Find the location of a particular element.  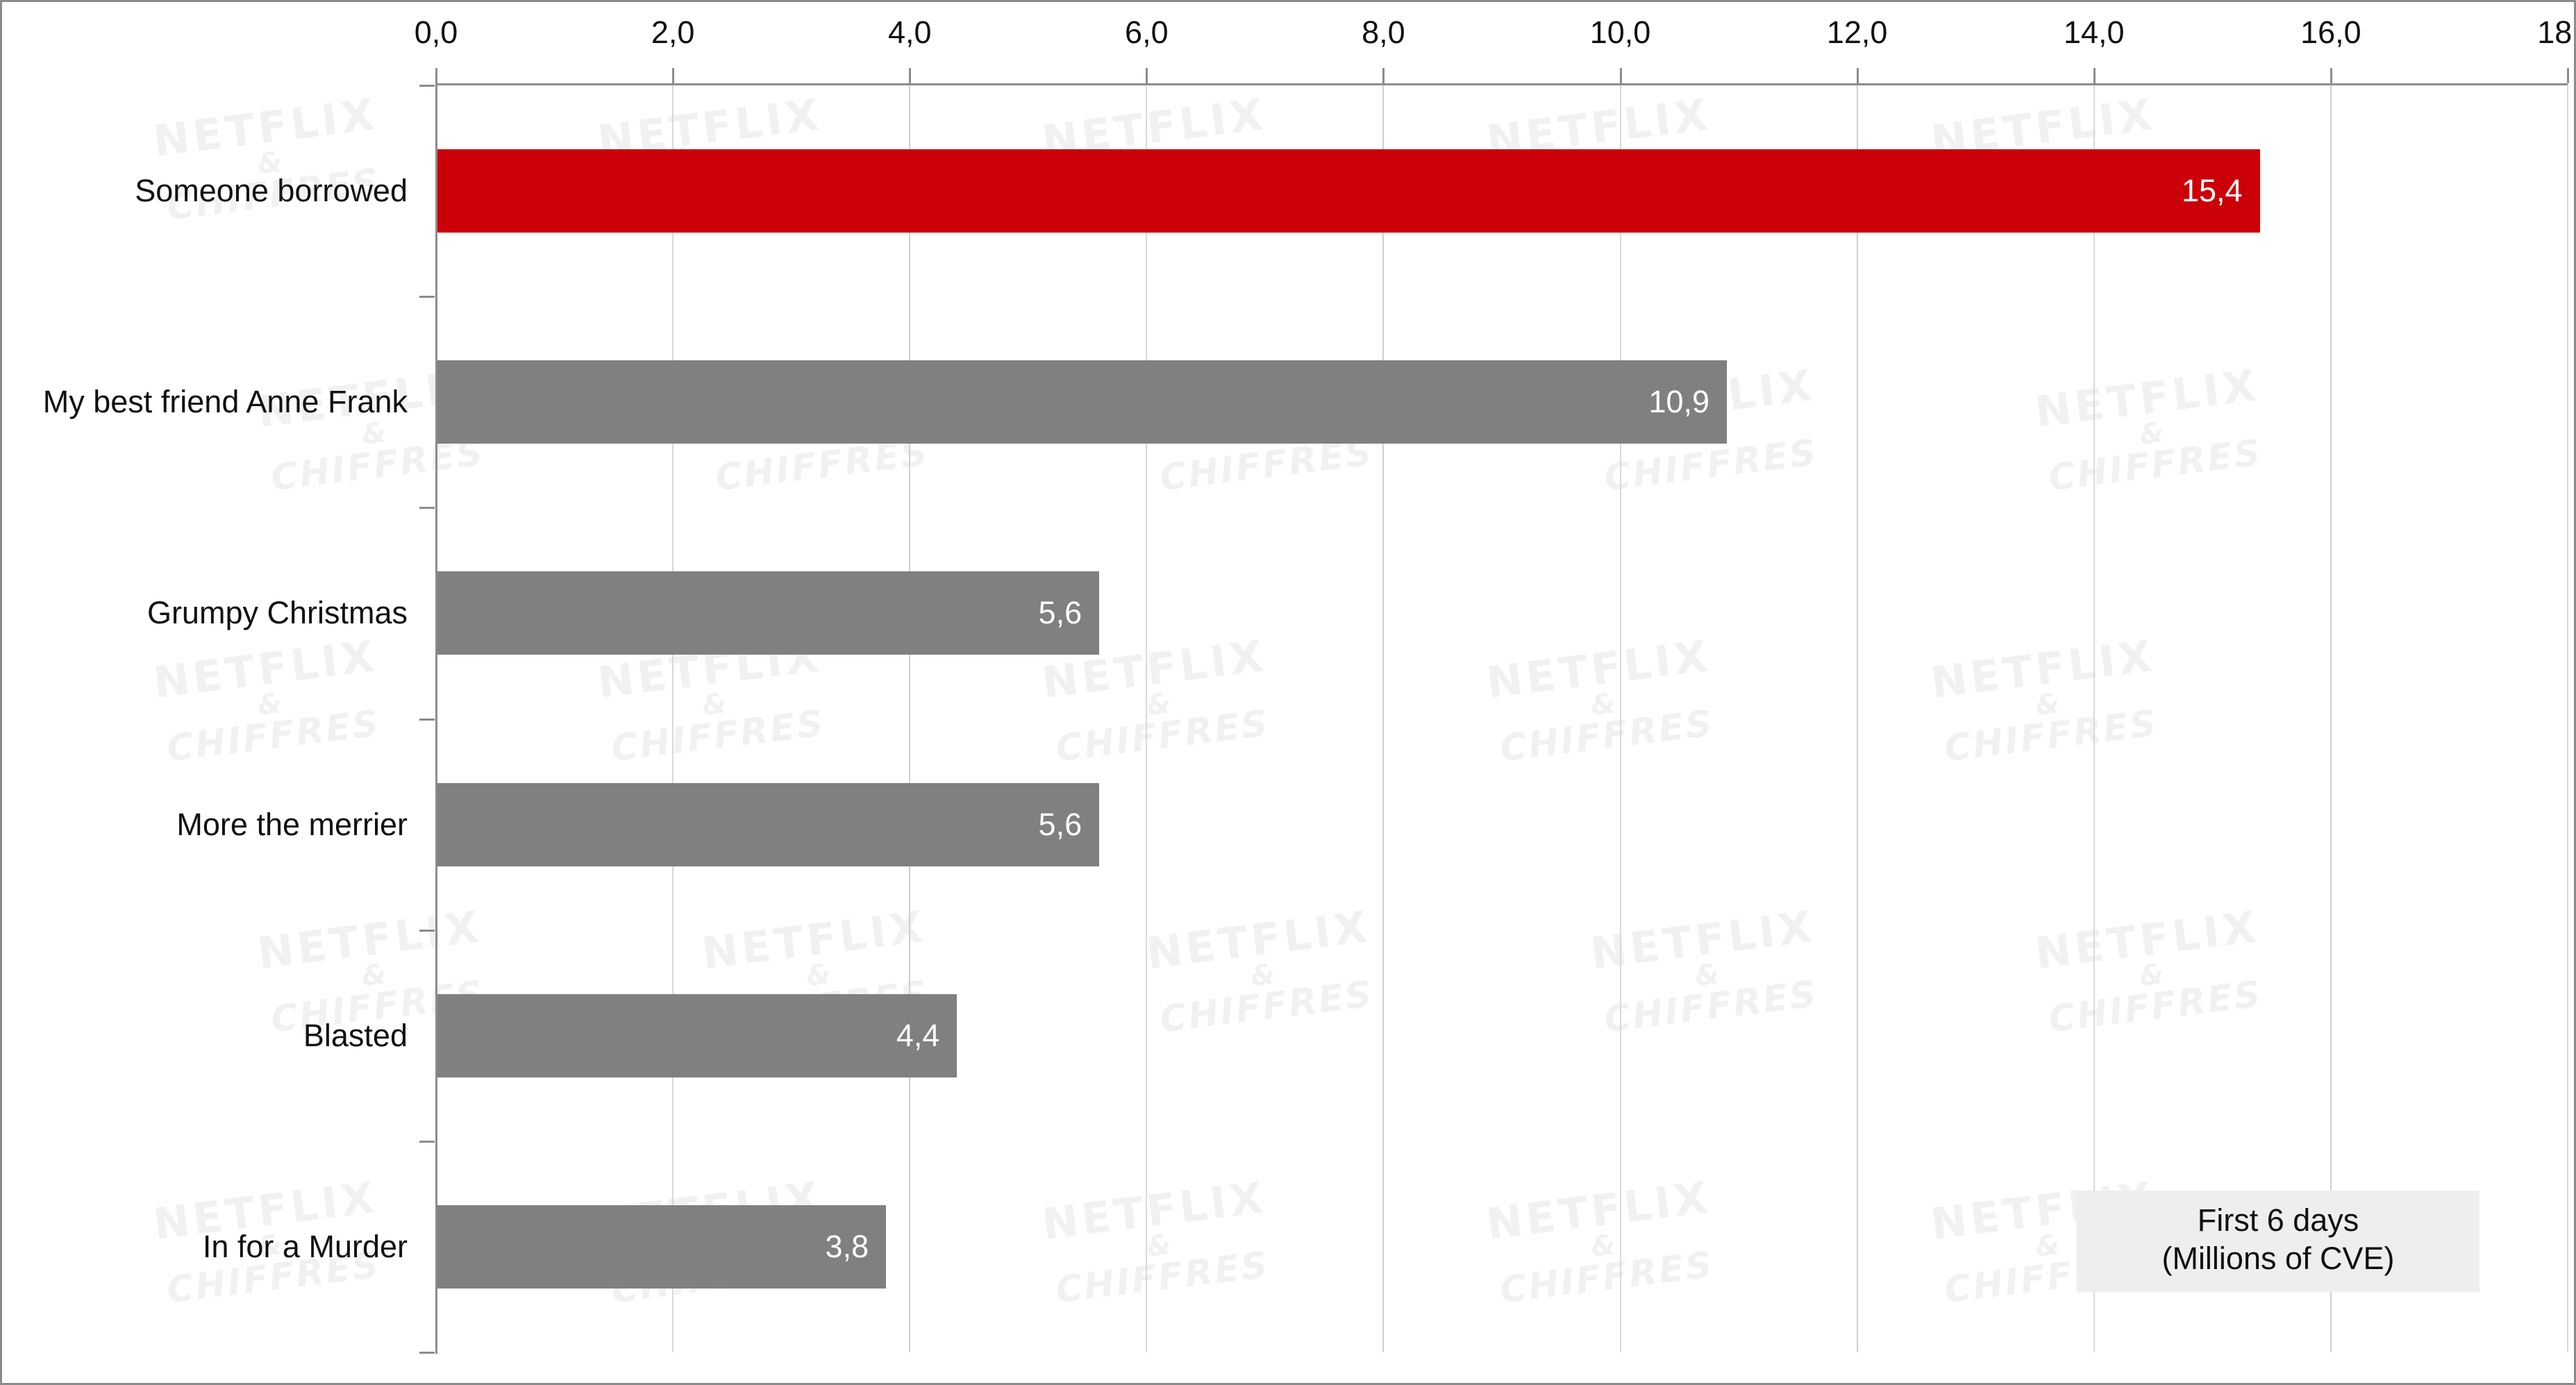

category-label-5: In for a Murder is located at coordinates (305, 1246).